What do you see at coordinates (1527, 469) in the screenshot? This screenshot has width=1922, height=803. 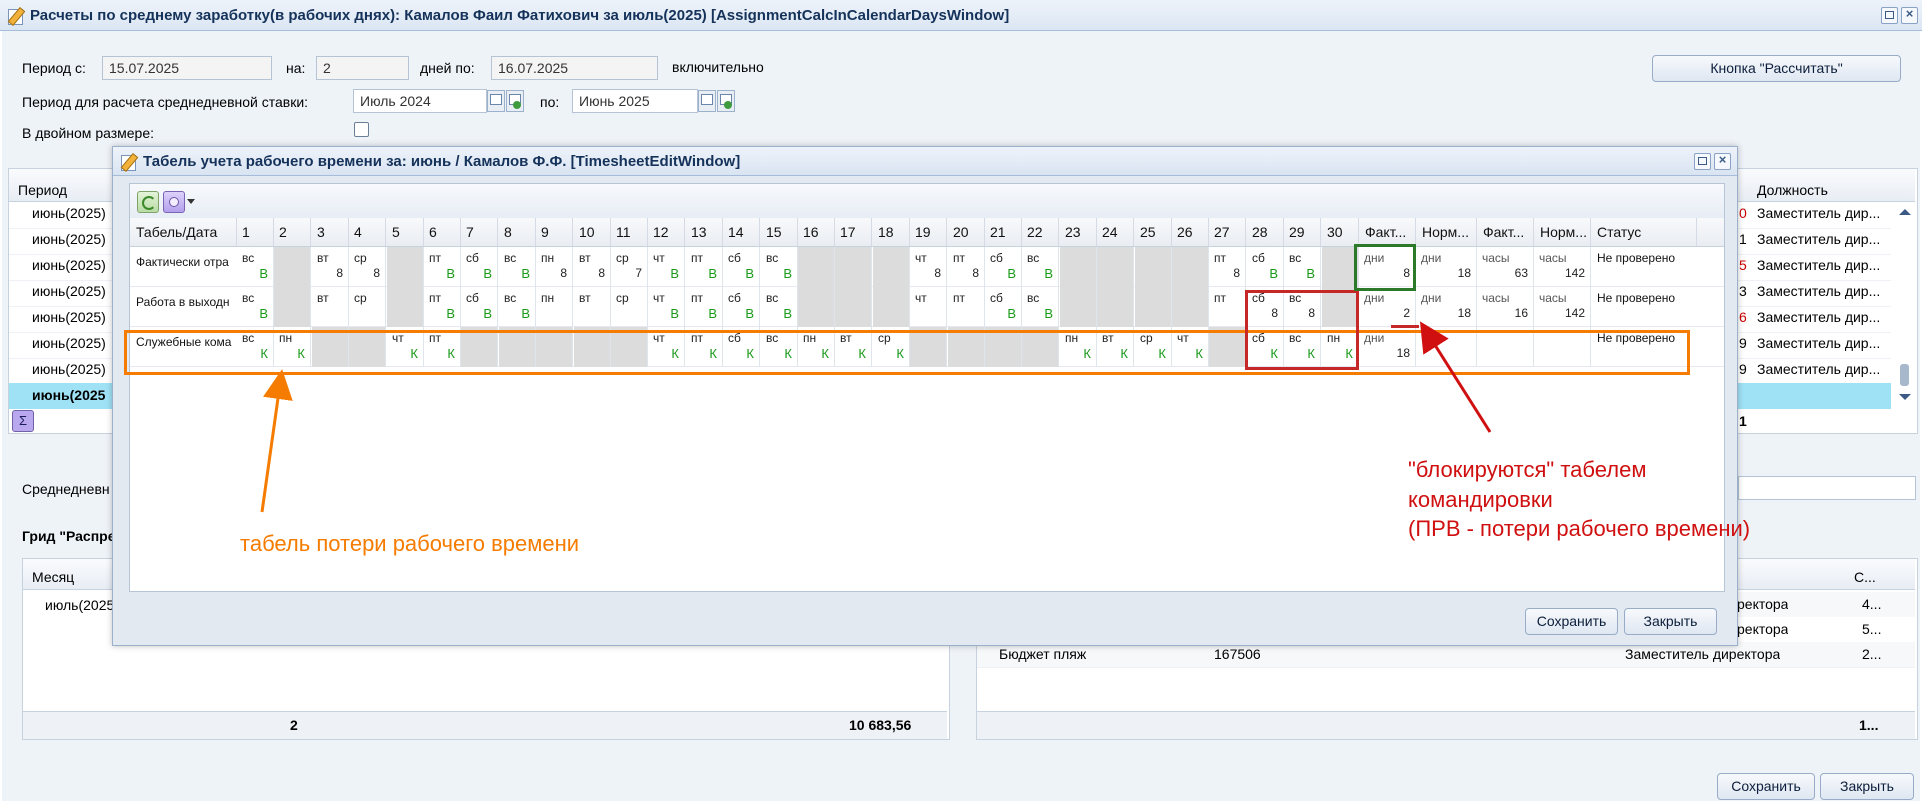 I see `red-annotation-line1: "блокируются" табелем` at bounding box center [1527, 469].